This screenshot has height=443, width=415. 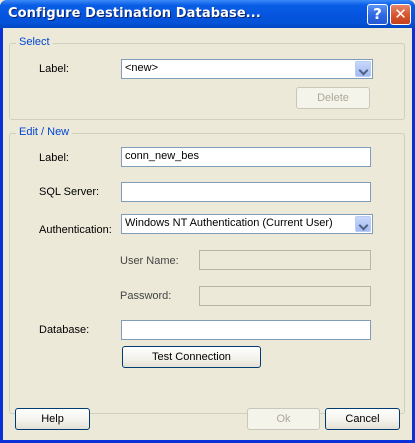 I want to click on authentication-select-value: Windows NT Authentication (Current User), so click(x=229, y=223).